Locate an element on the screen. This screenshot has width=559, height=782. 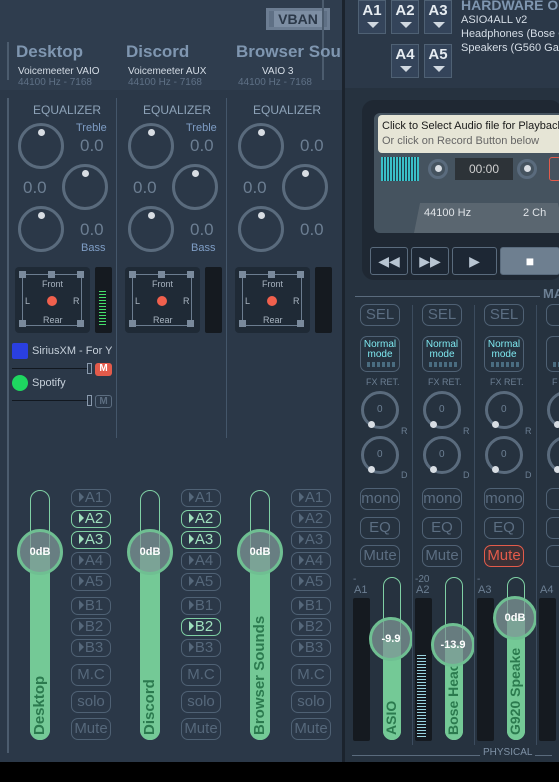
route-label: B2 is located at coordinates (204, 626).